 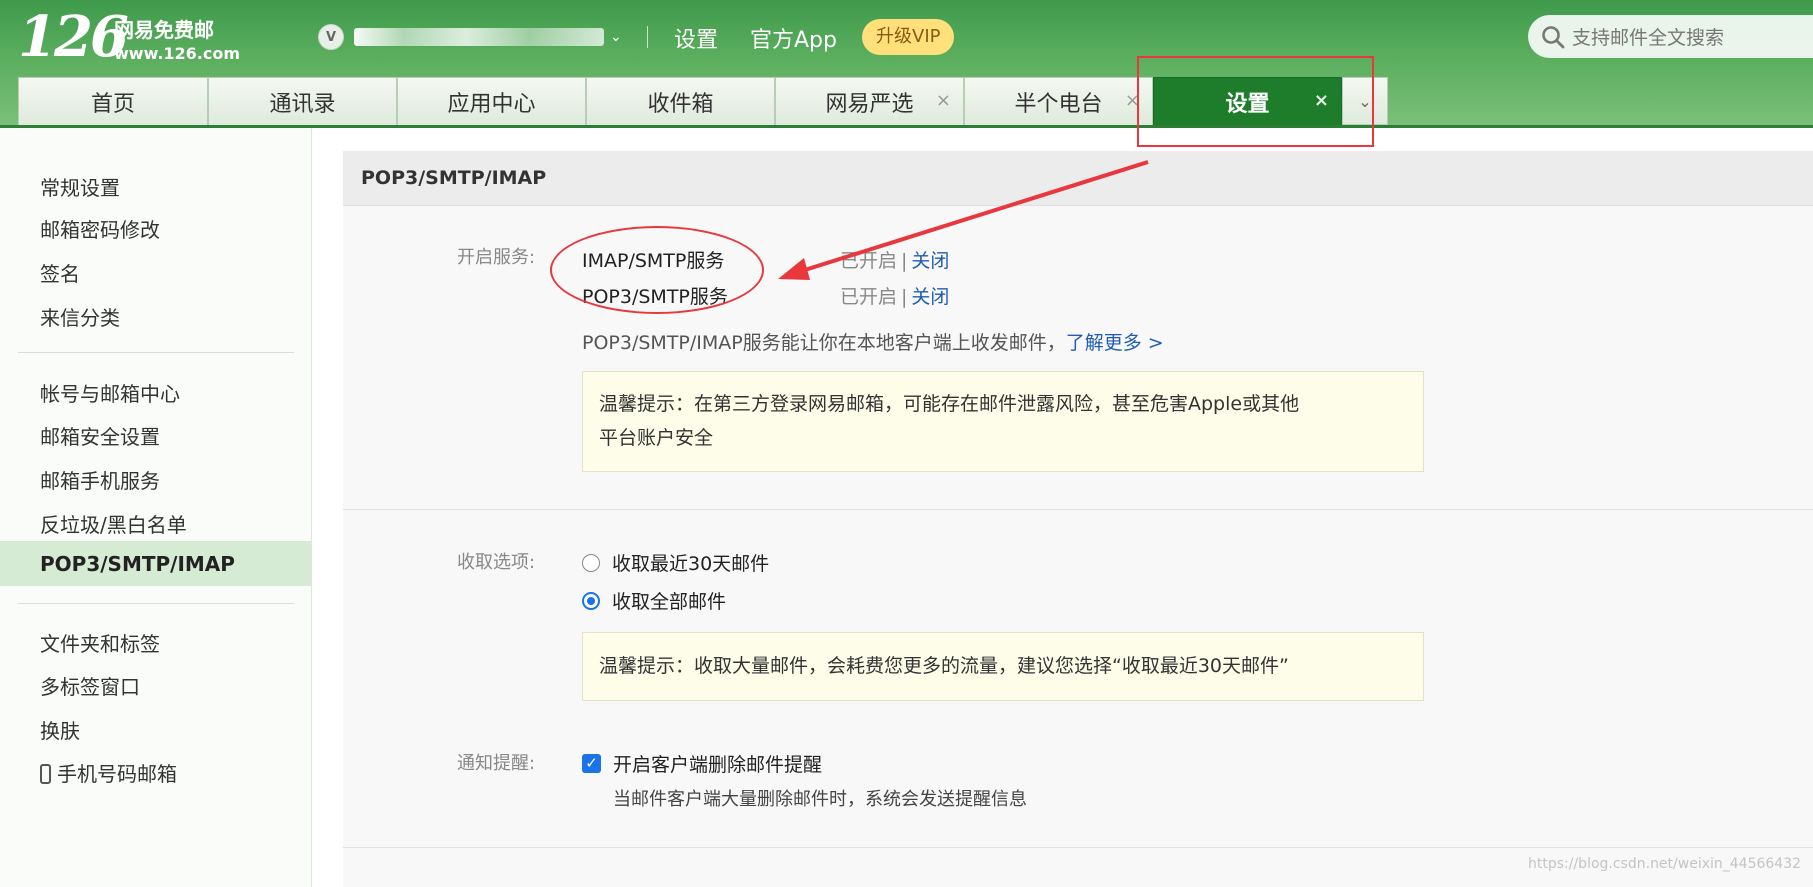 I want to click on sidebar-item-mail-filter: 来信分类, so click(x=80, y=316).